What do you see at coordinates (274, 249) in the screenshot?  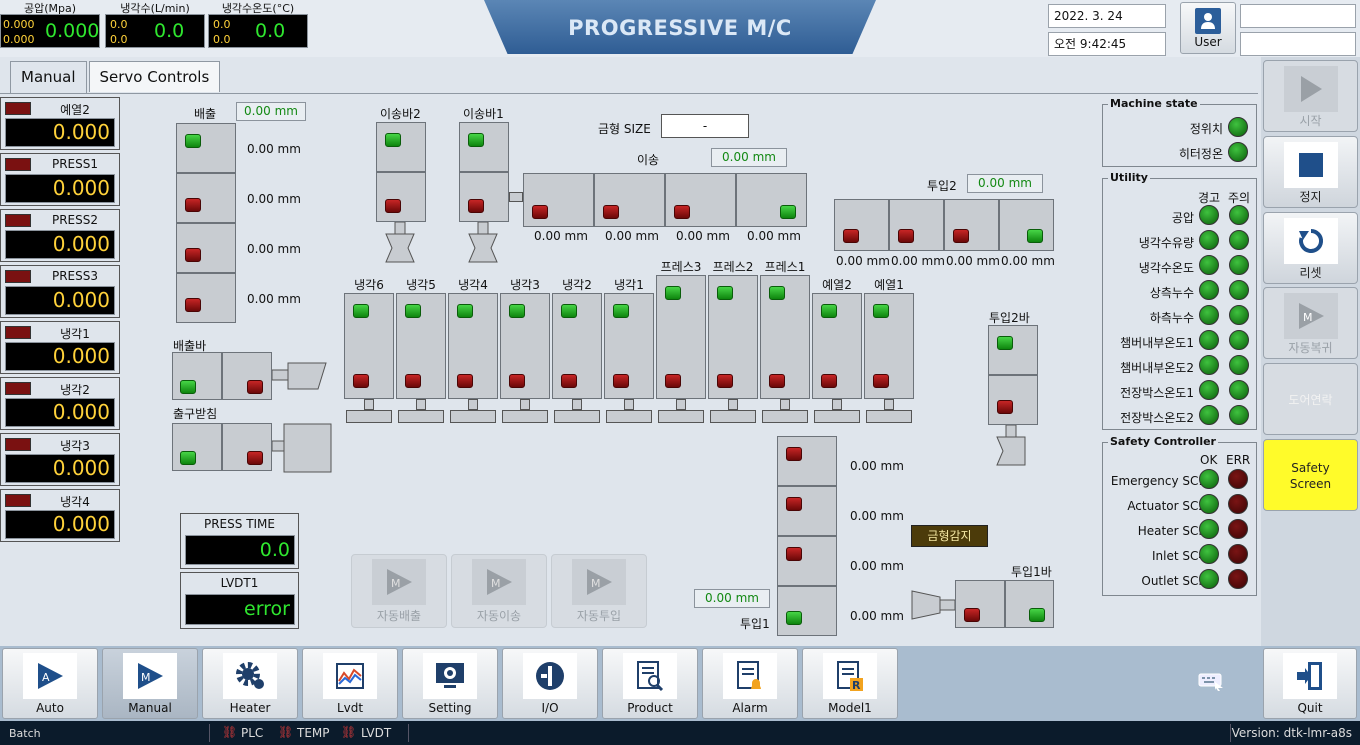 I see `discharge-row-mm: 0.00 mm` at bounding box center [274, 249].